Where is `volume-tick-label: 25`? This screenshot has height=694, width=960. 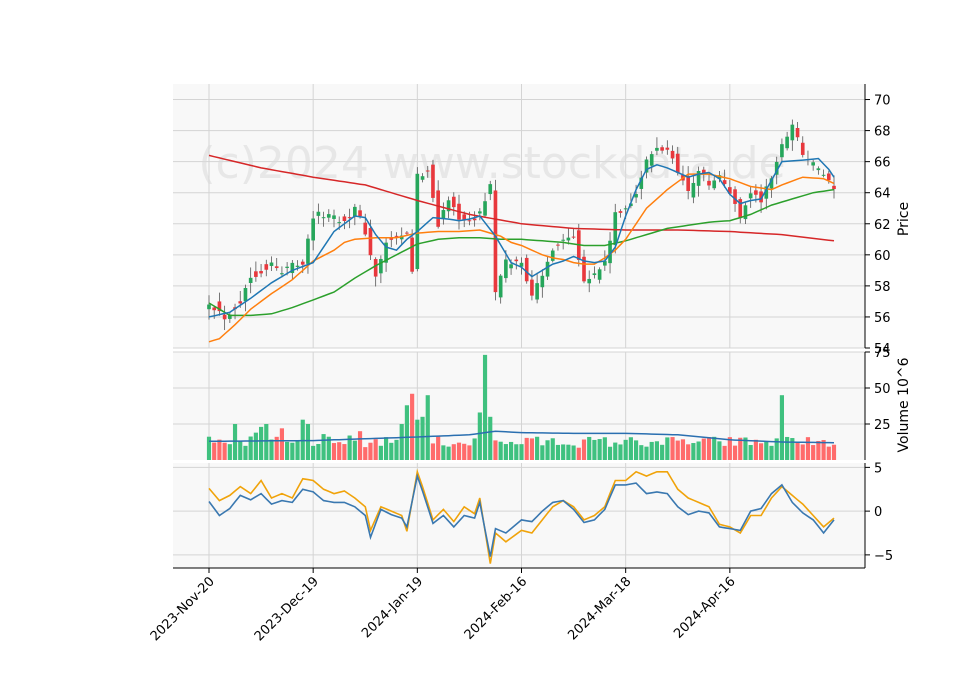
volume-tick-label: 25 is located at coordinates (882, 425).